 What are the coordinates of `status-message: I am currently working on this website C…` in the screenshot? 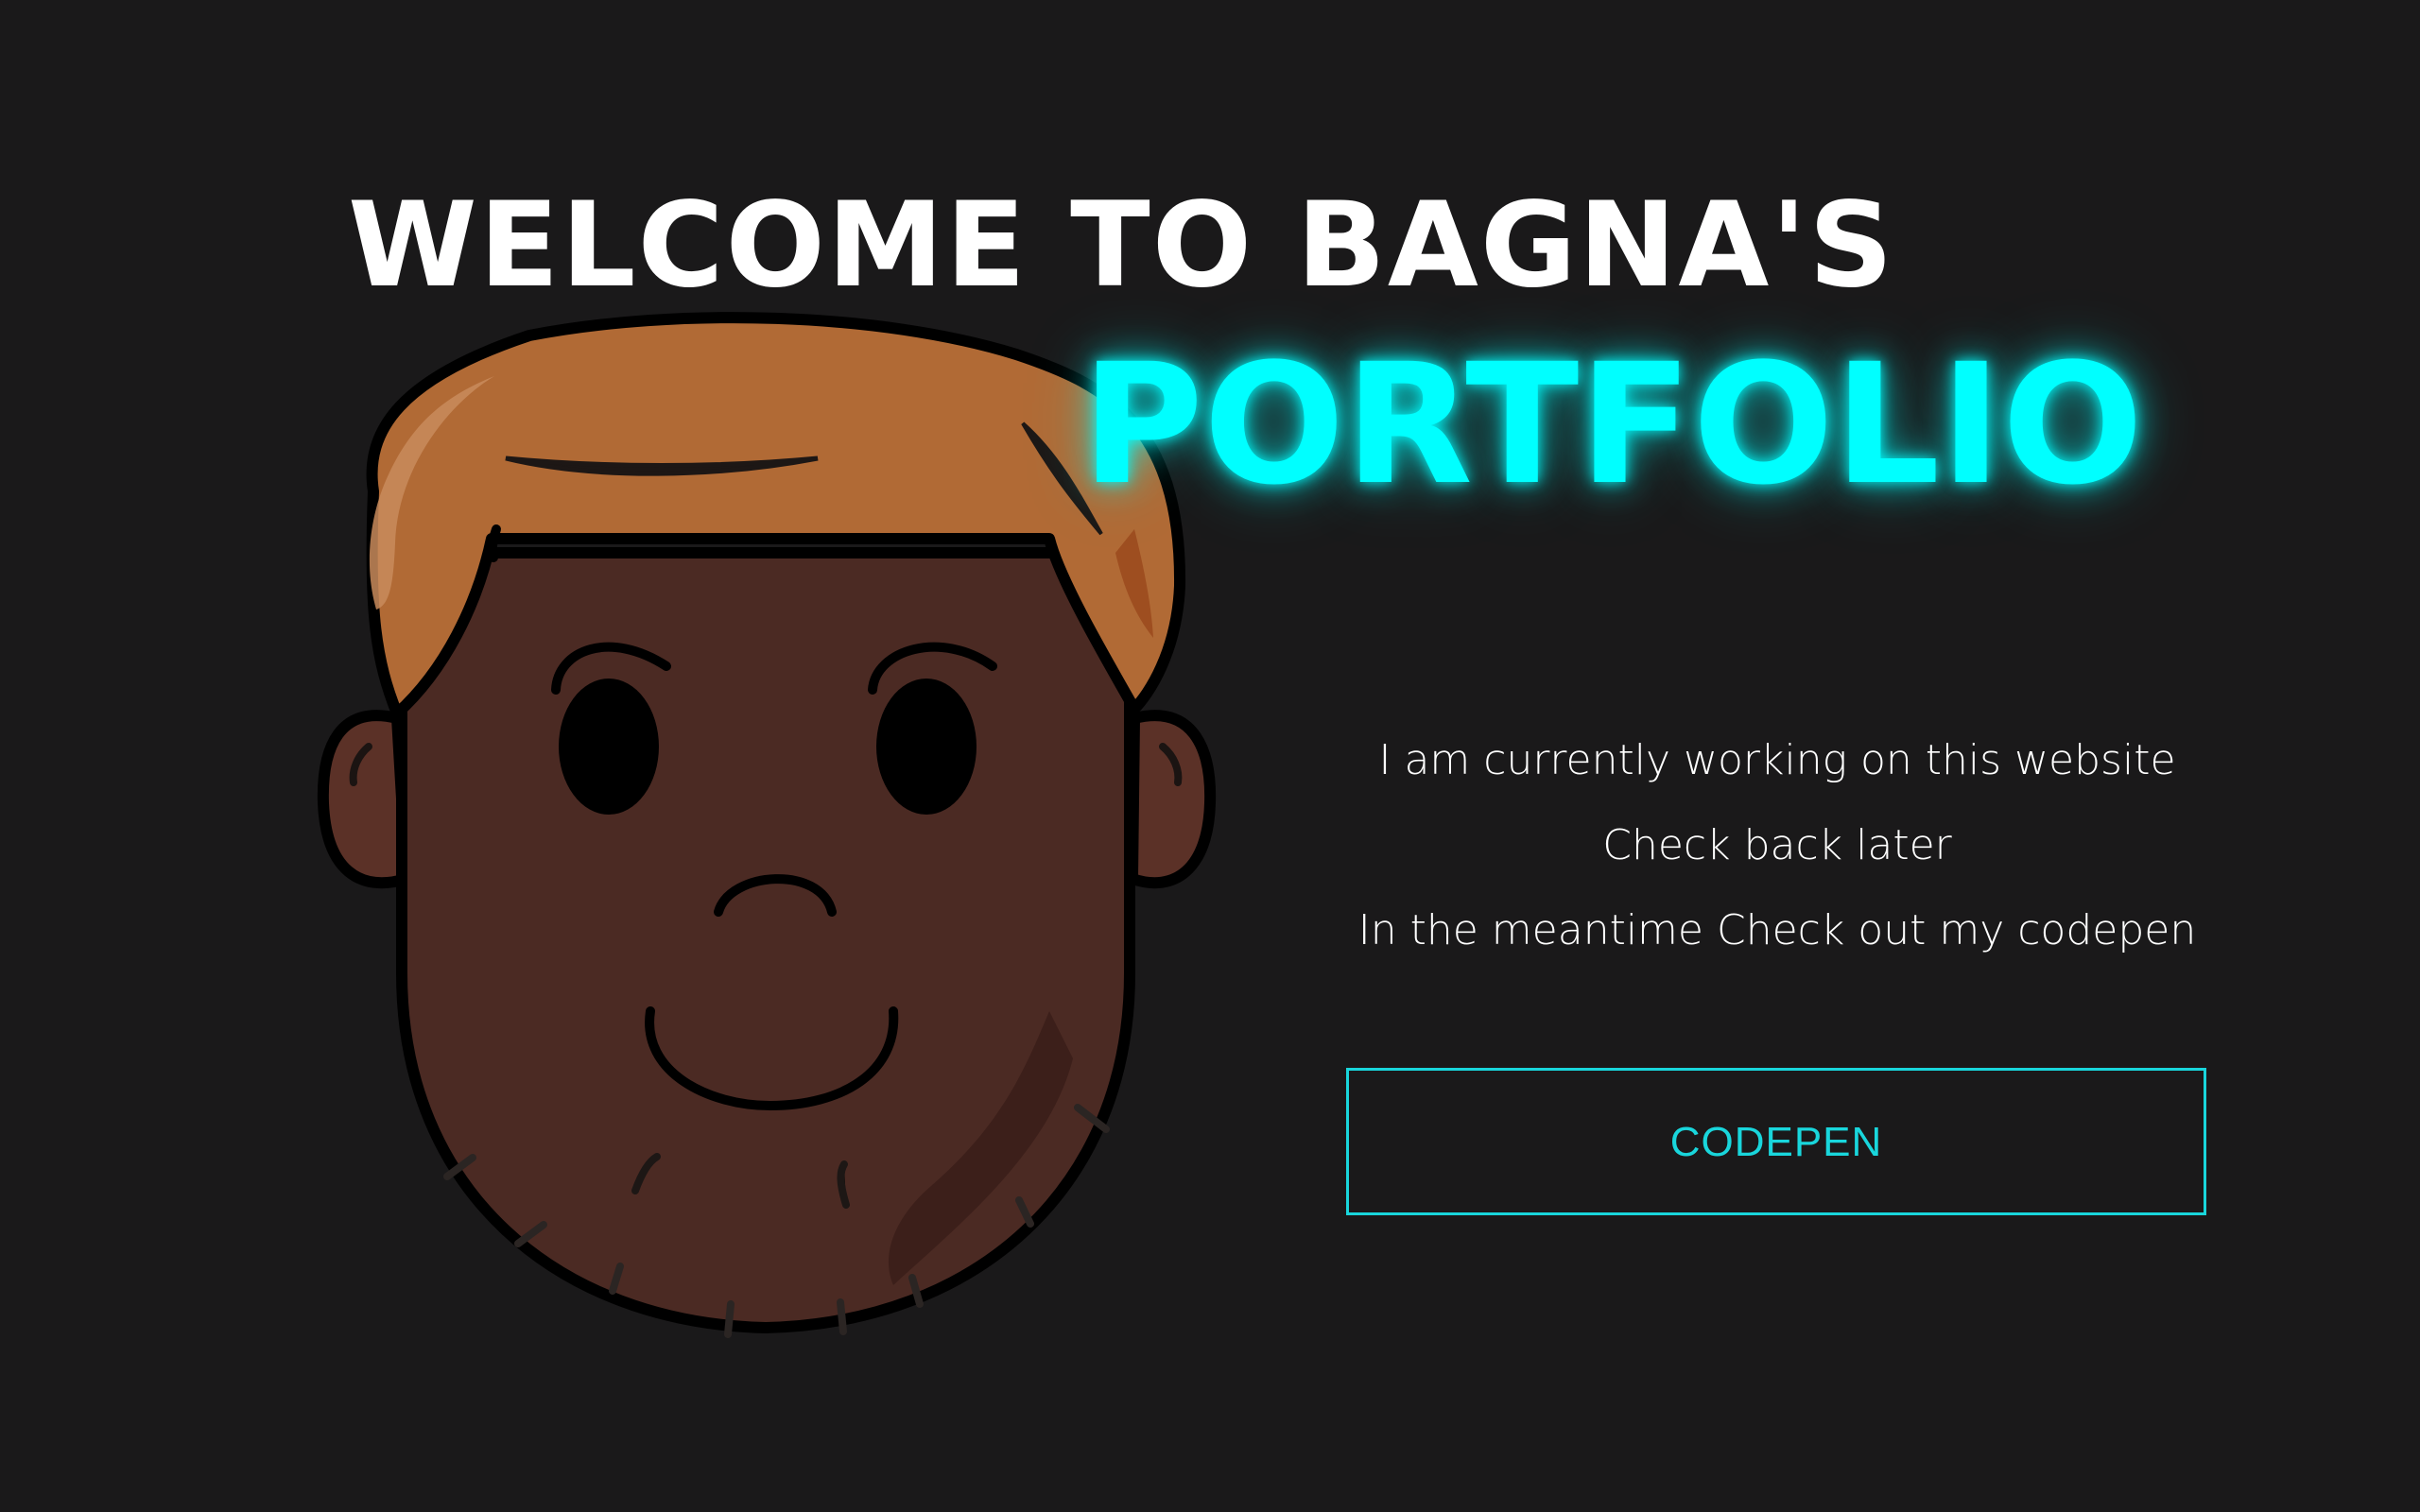 It's located at (1777, 845).